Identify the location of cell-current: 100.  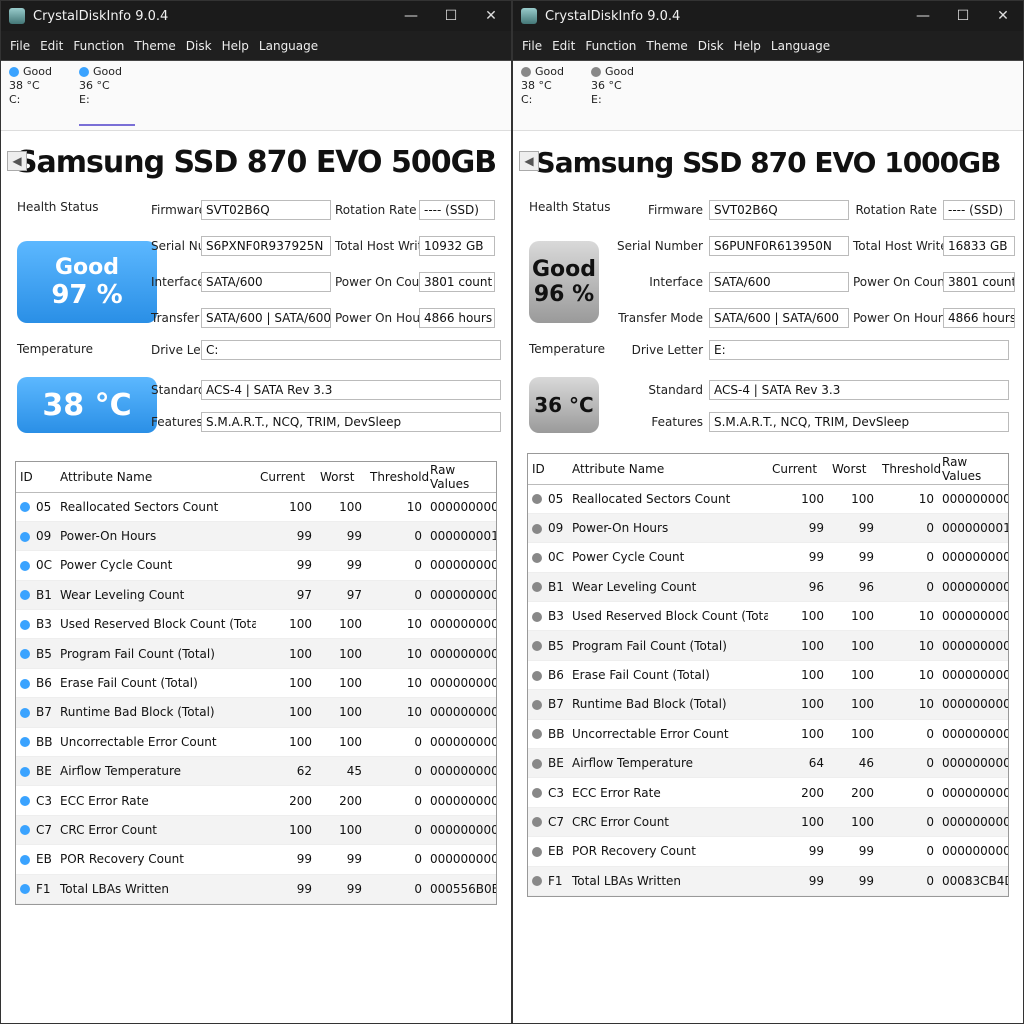
(798, 822).